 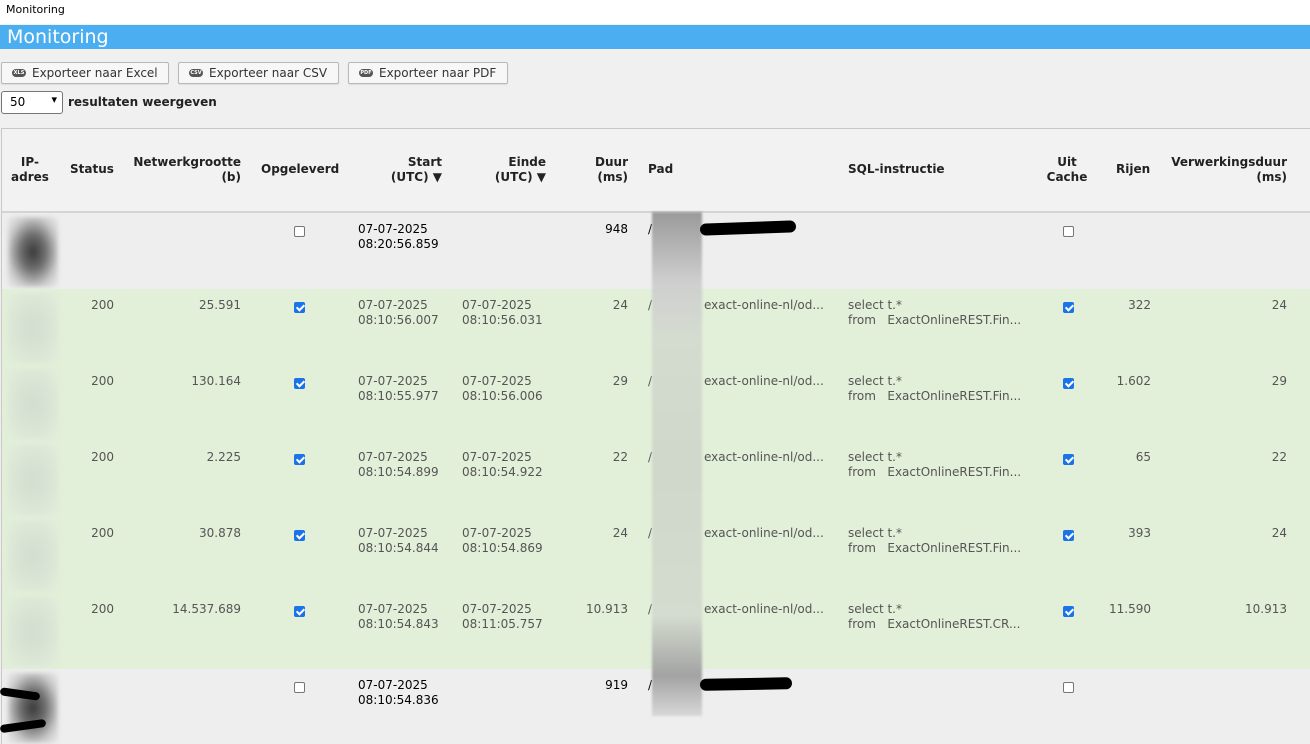 What do you see at coordinates (502, 464) in the screenshot?
I see `cell-end: 07-07-2025 08:10:54.922` at bounding box center [502, 464].